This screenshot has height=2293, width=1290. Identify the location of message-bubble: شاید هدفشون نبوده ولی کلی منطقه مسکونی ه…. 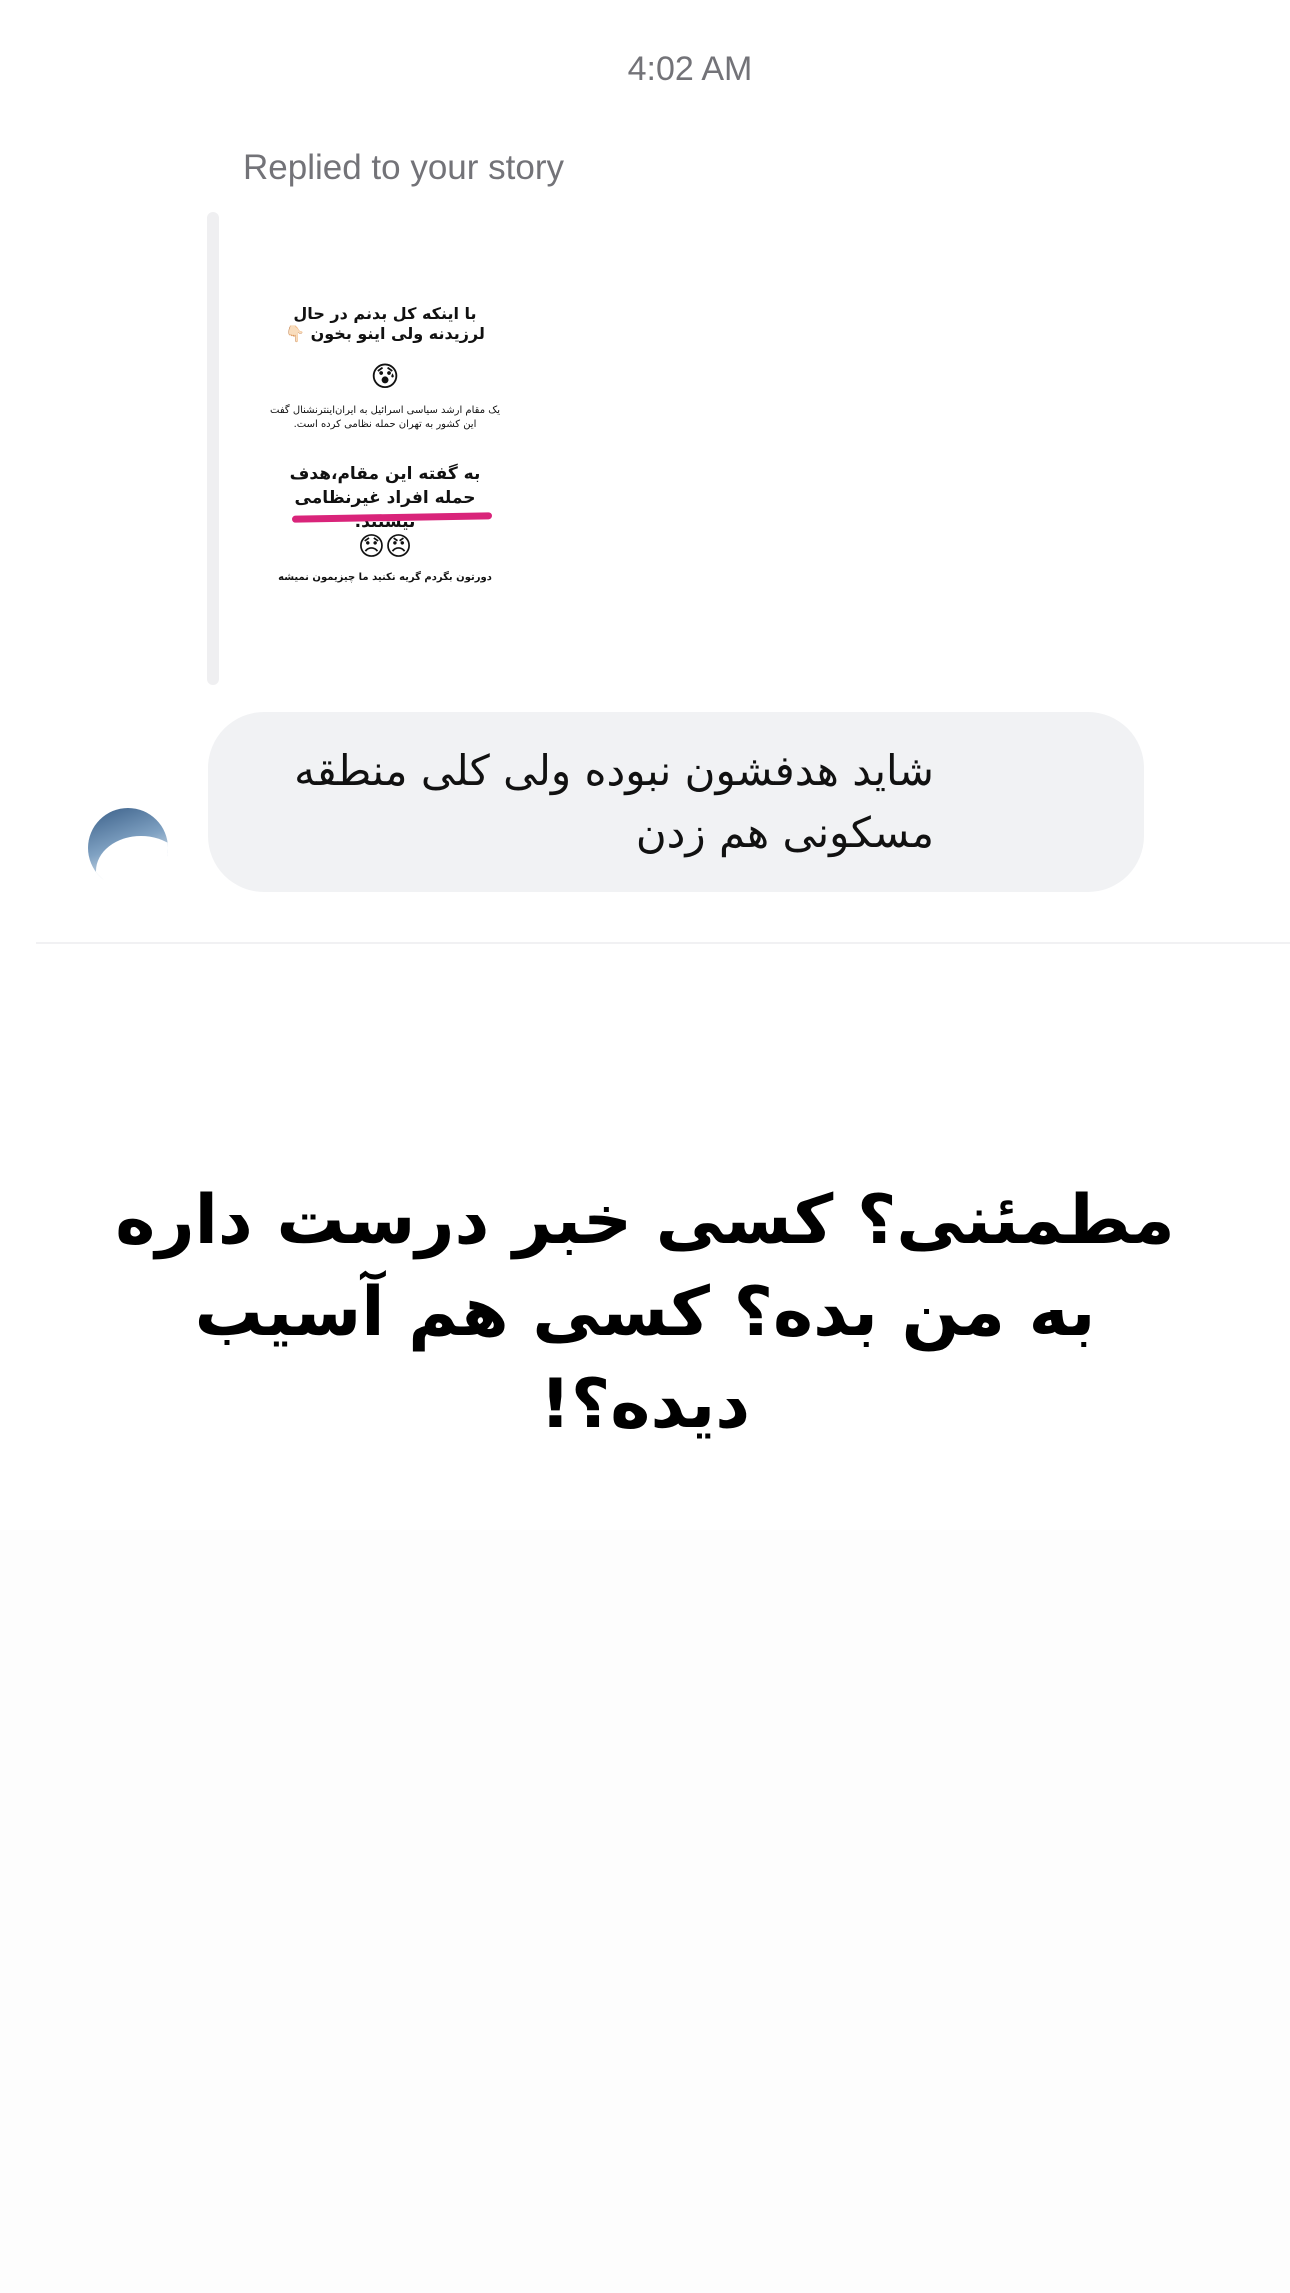
(676, 802).